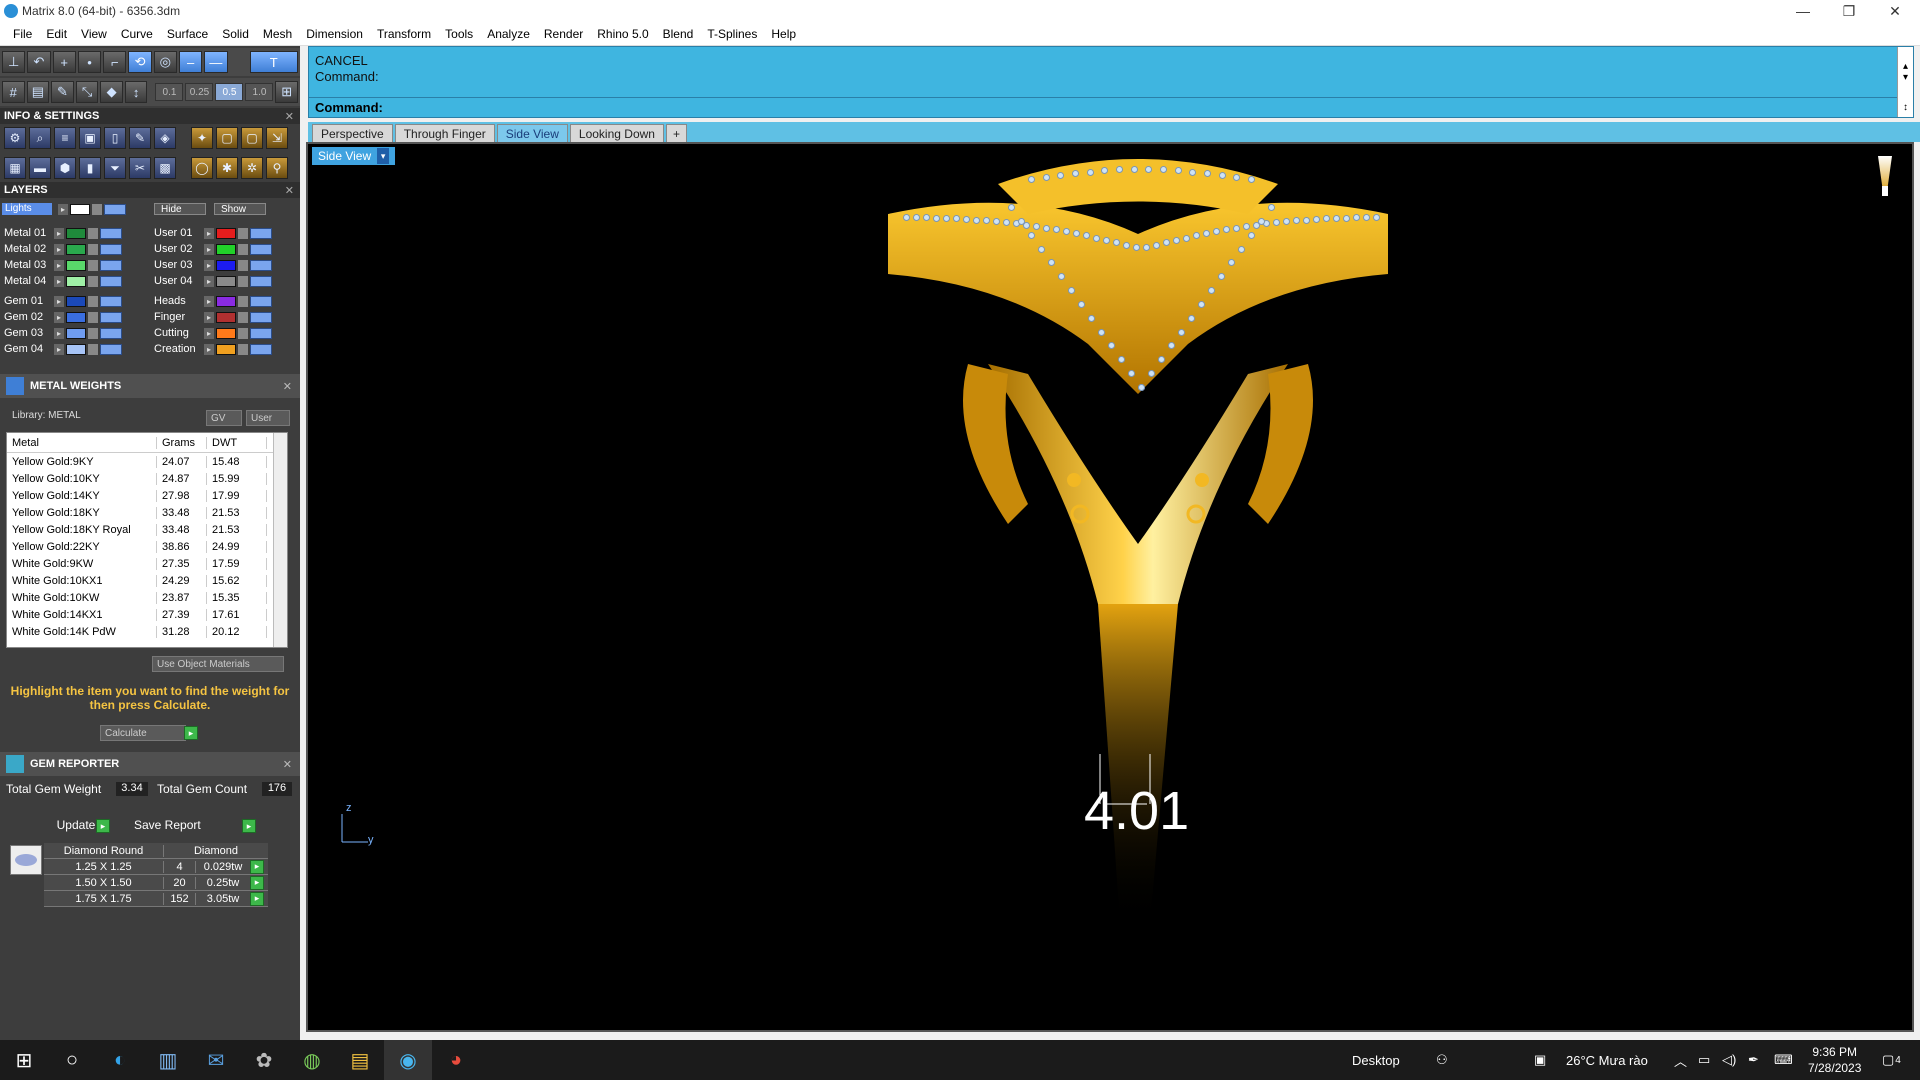 The width and height of the screenshot is (1920, 1080). I want to click on table-row: Yellow Gold:10KY 24.87 15.99, so click(147, 478).